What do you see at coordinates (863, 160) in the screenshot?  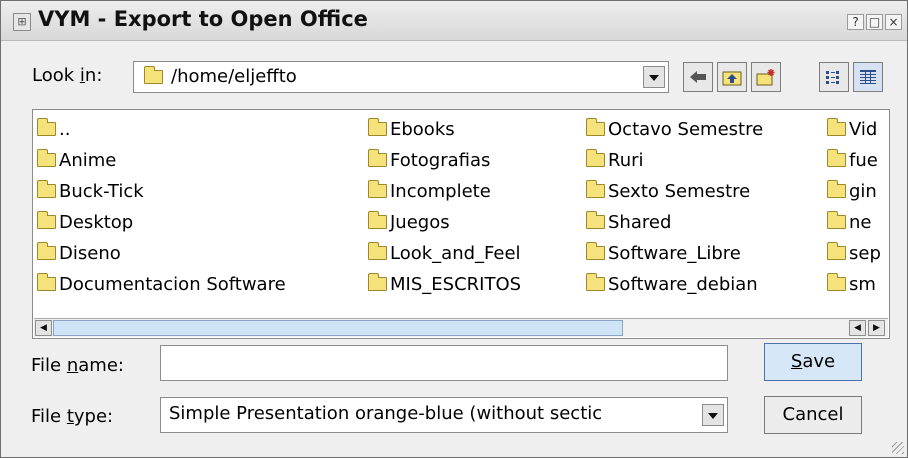 I see `folder-item-label: fue` at bounding box center [863, 160].